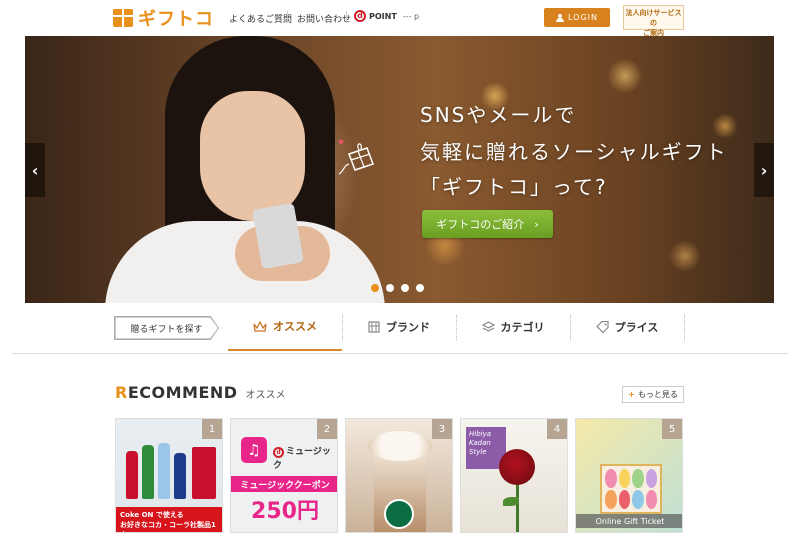 The height and width of the screenshot is (533, 800). I want to click on hero-headline-2: 気軽に贈れるソーシャルギフト, so click(574, 152).